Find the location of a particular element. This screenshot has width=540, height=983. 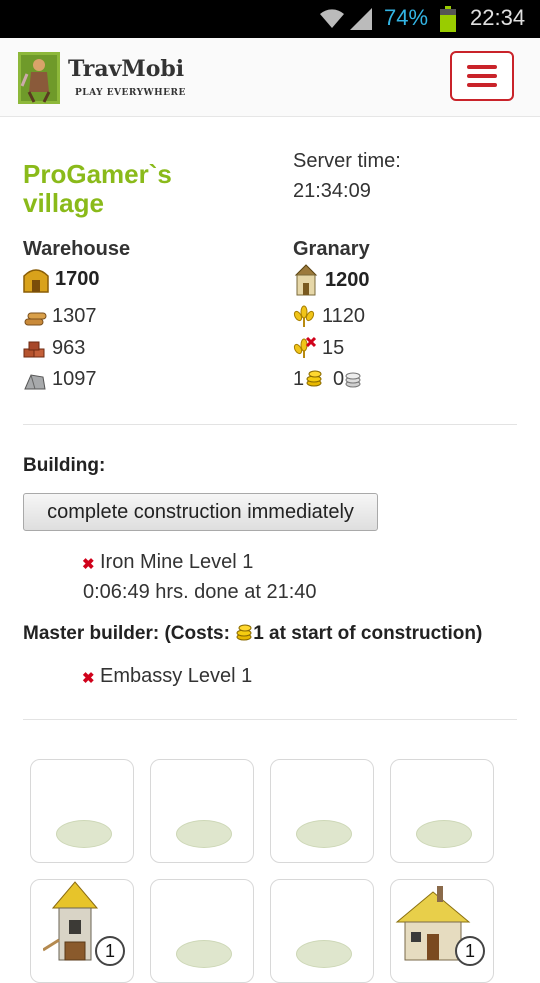

village-name: ProGamer`s village is located at coordinates (133, 189).